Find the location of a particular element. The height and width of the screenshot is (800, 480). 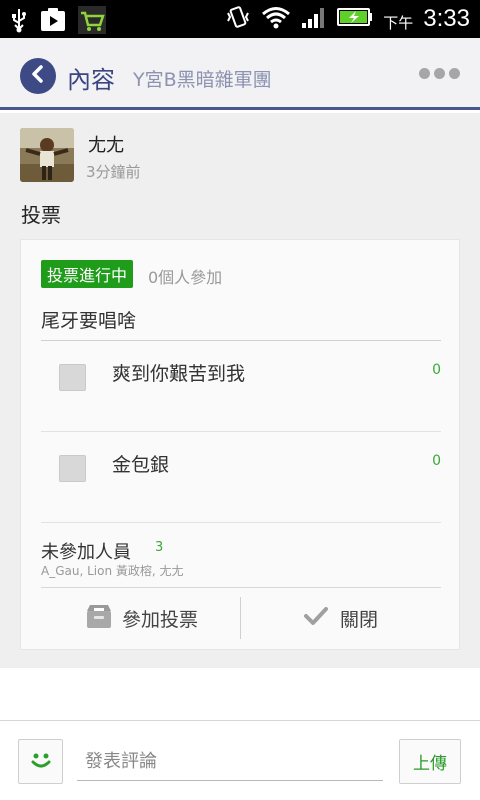

poll-question: 尾牙要唱啥 is located at coordinates (89, 321).